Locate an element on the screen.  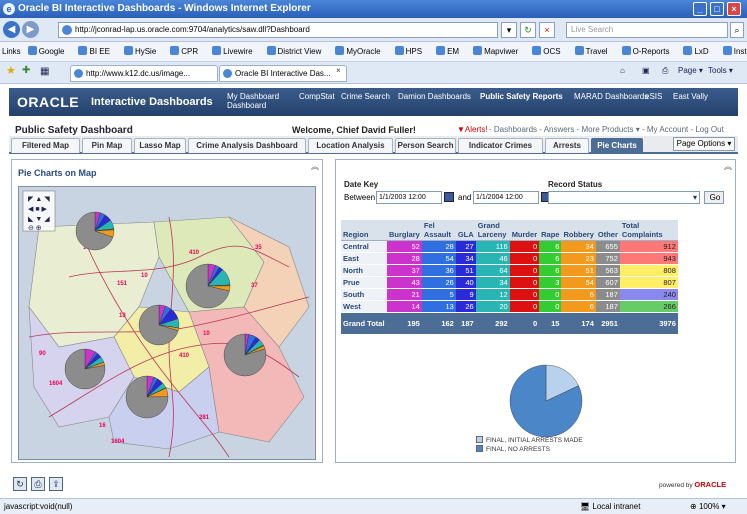
tab-list-icon: ▦ is located at coordinates (44, 71).